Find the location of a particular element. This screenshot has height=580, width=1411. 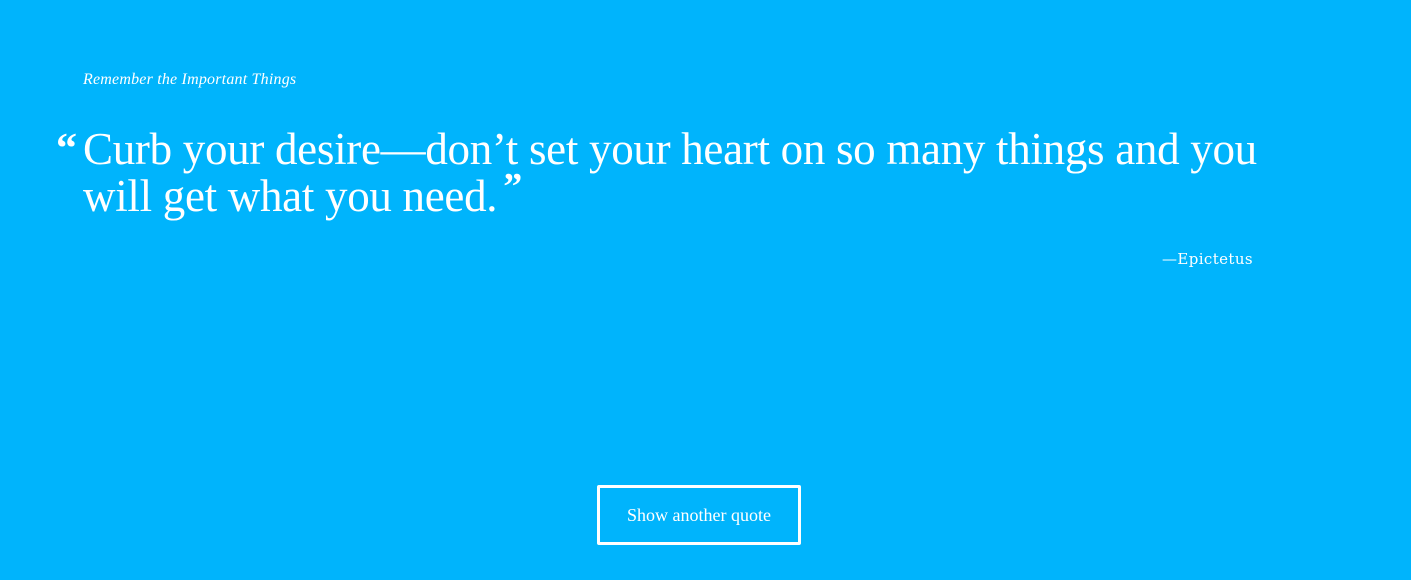

site-tagline: Remember the Important Things is located at coordinates (190, 79).